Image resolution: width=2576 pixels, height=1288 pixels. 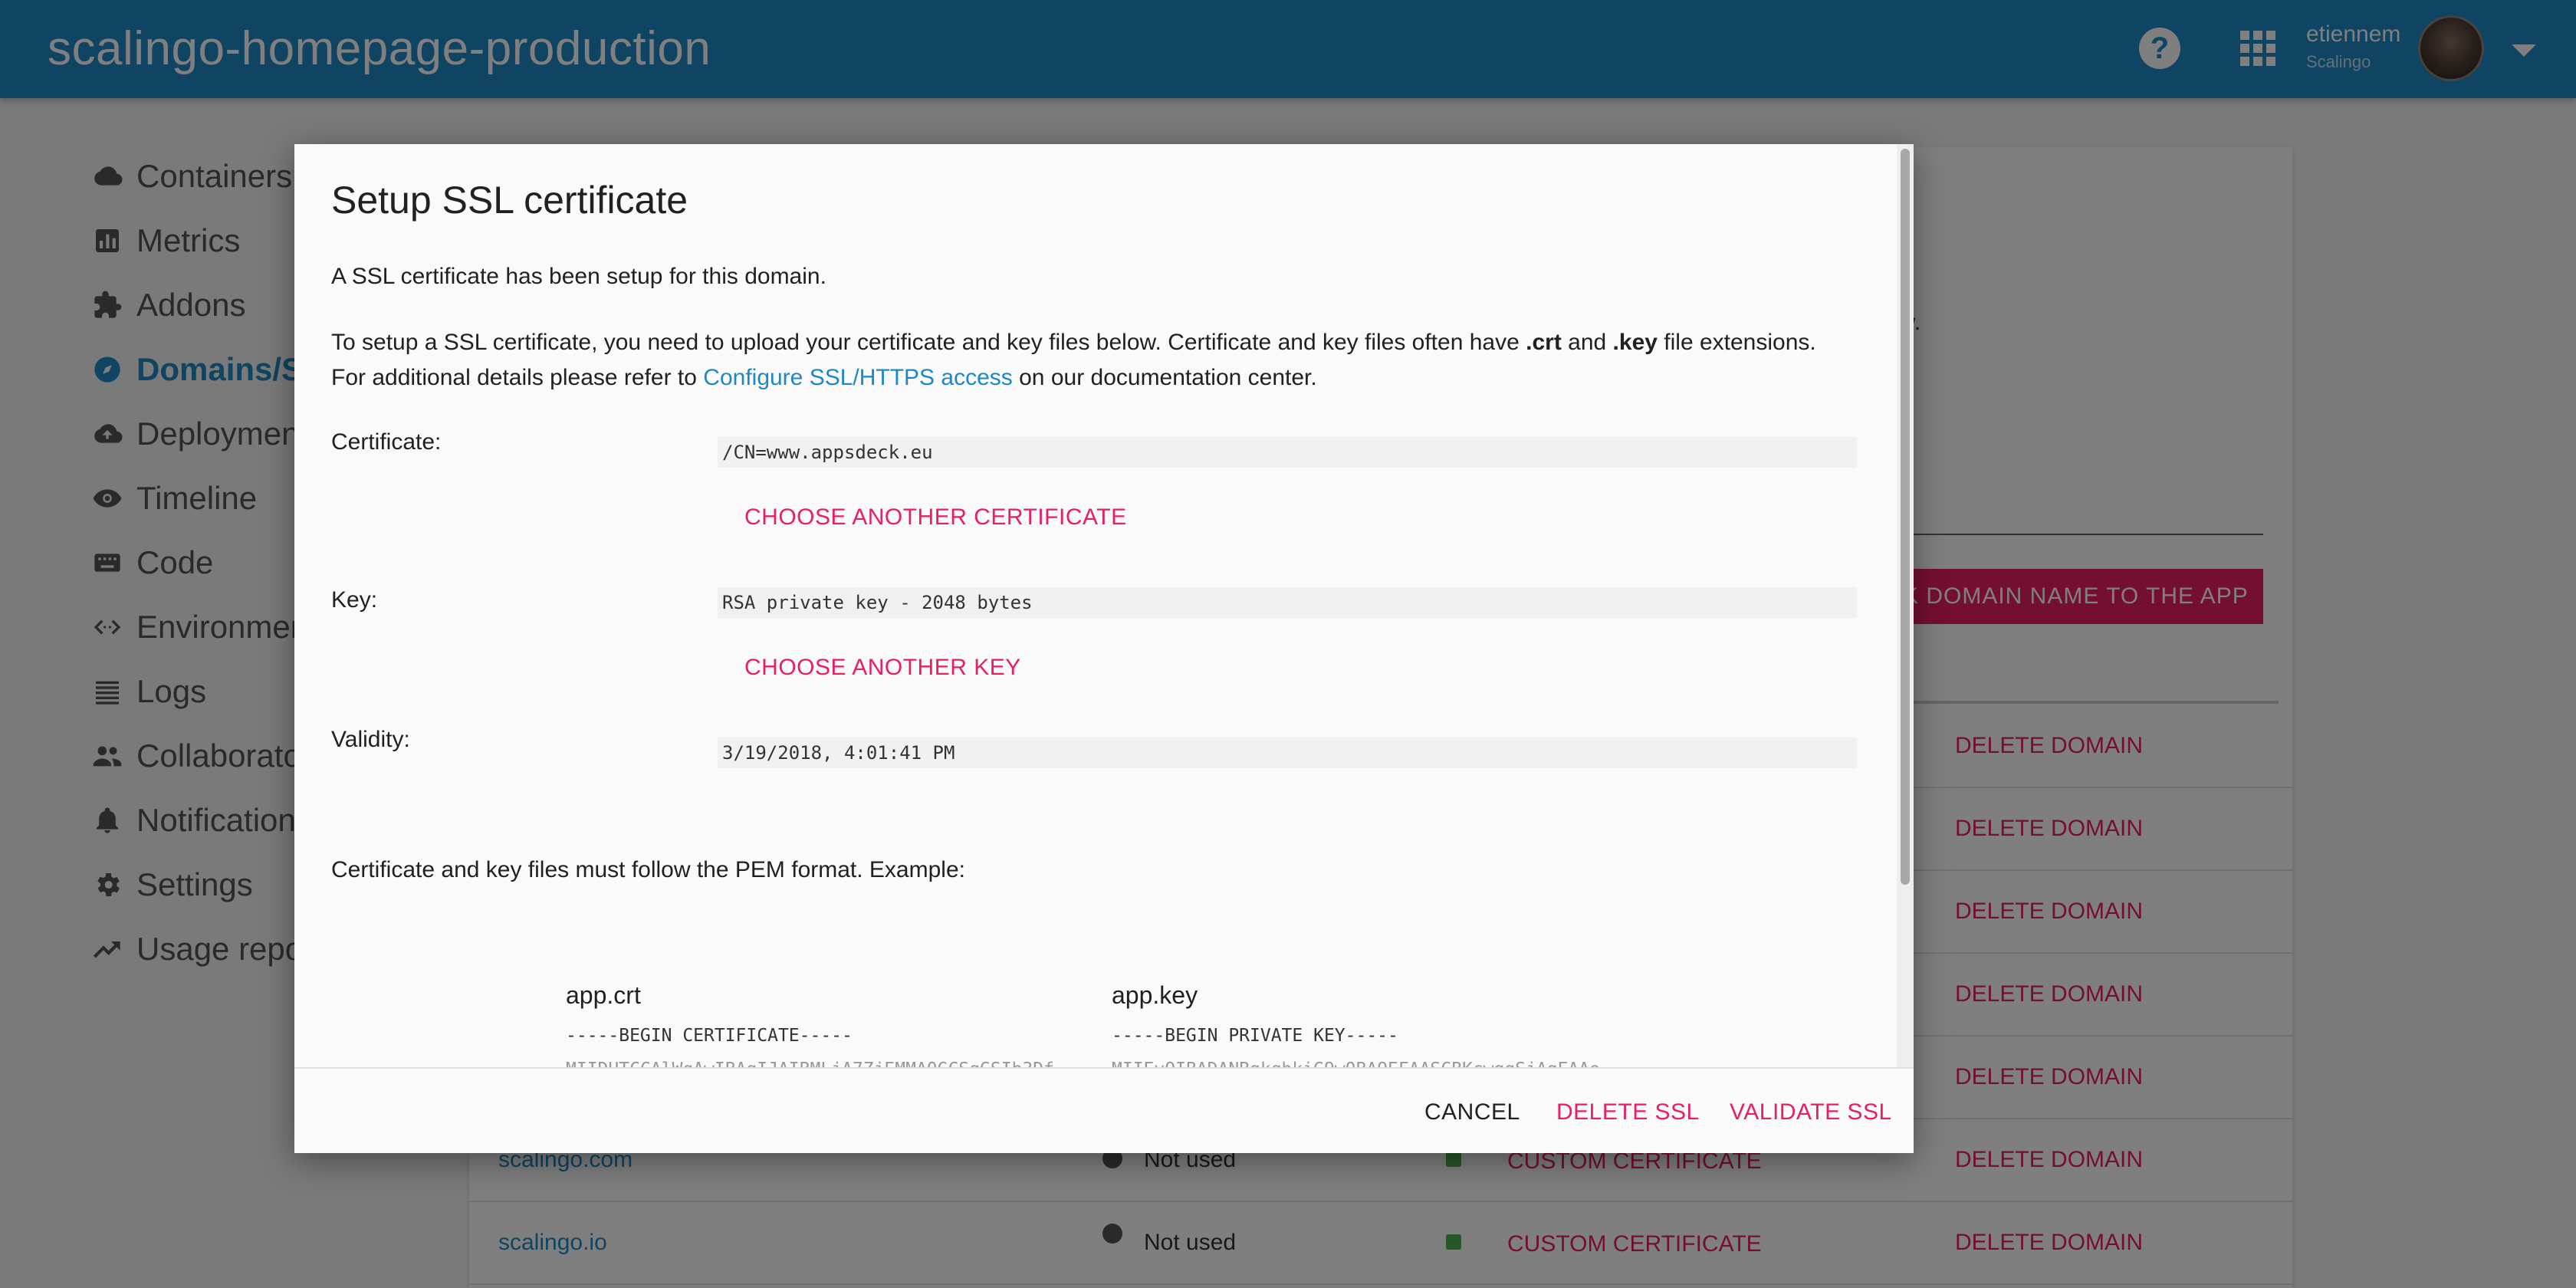 I want to click on key-label: Key:, so click(x=355, y=600).